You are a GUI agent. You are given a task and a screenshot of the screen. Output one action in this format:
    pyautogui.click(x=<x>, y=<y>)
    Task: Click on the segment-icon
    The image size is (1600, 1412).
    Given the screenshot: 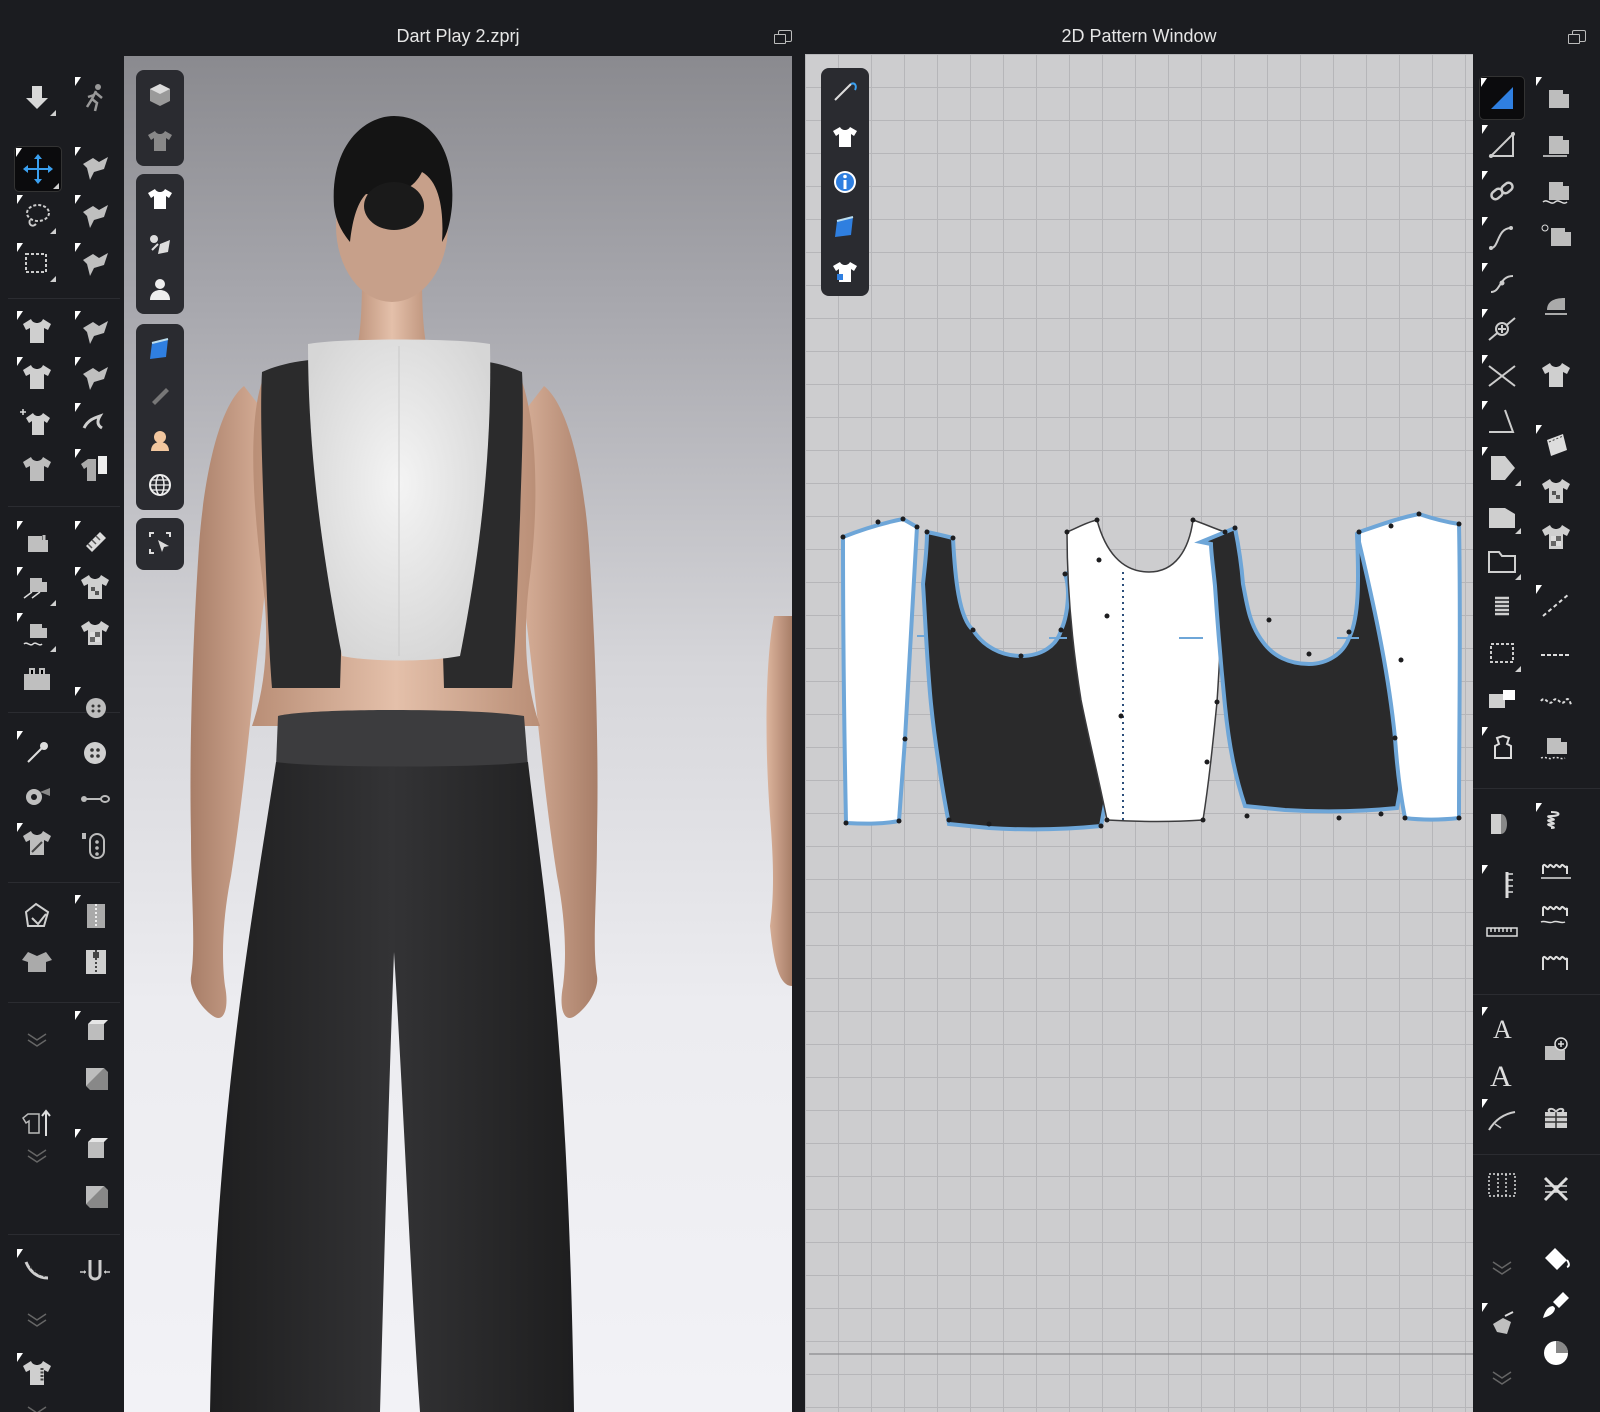 What is the action you would take?
    pyautogui.click(x=1502, y=145)
    